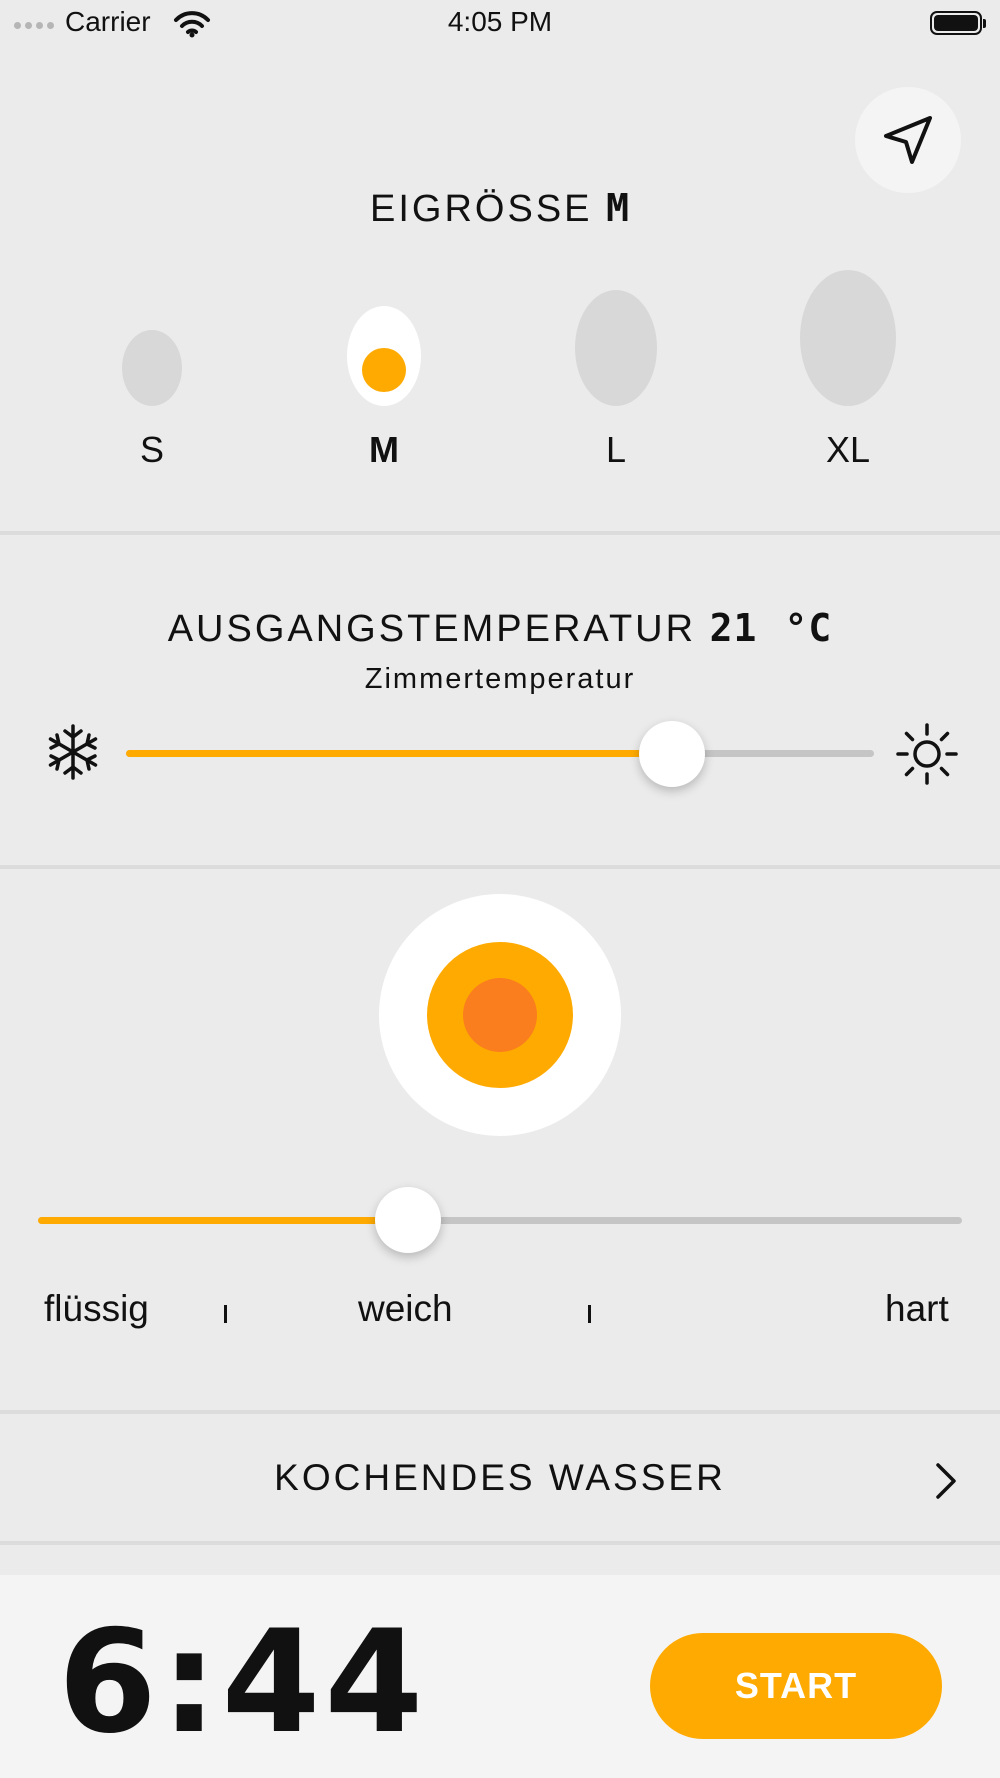 This screenshot has width=1000, height=1778. What do you see at coordinates (500, 1477) in the screenshot?
I see `boiling-water-label: KOCHENDES WASSER` at bounding box center [500, 1477].